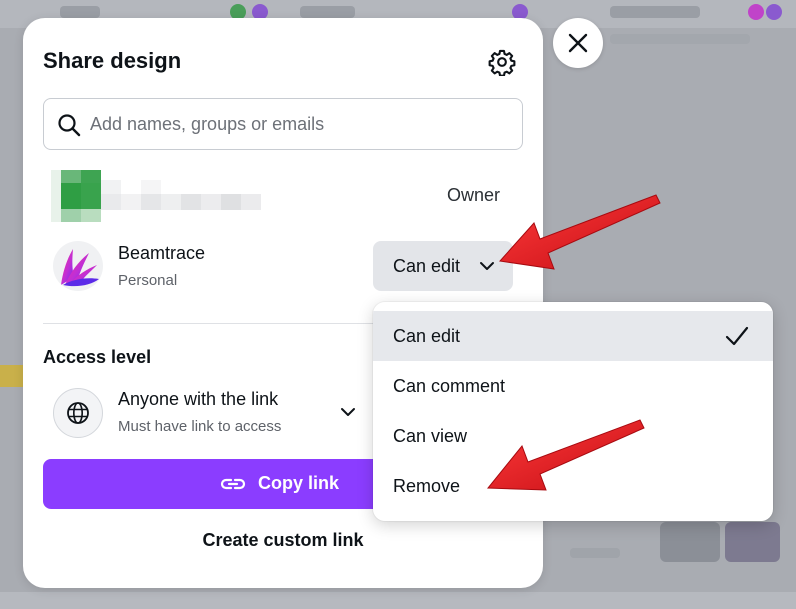 This screenshot has width=796, height=609. I want to click on globe-icon-container, so click(78, 413).